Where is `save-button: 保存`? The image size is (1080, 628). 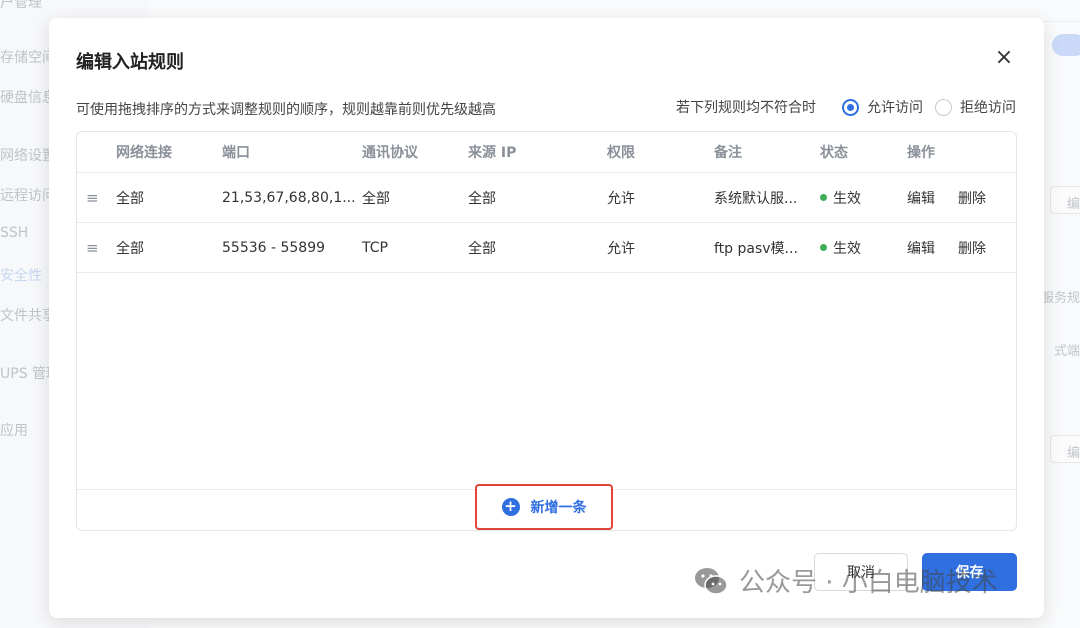 save-button: 保存 is located at coordinates (969, 572).